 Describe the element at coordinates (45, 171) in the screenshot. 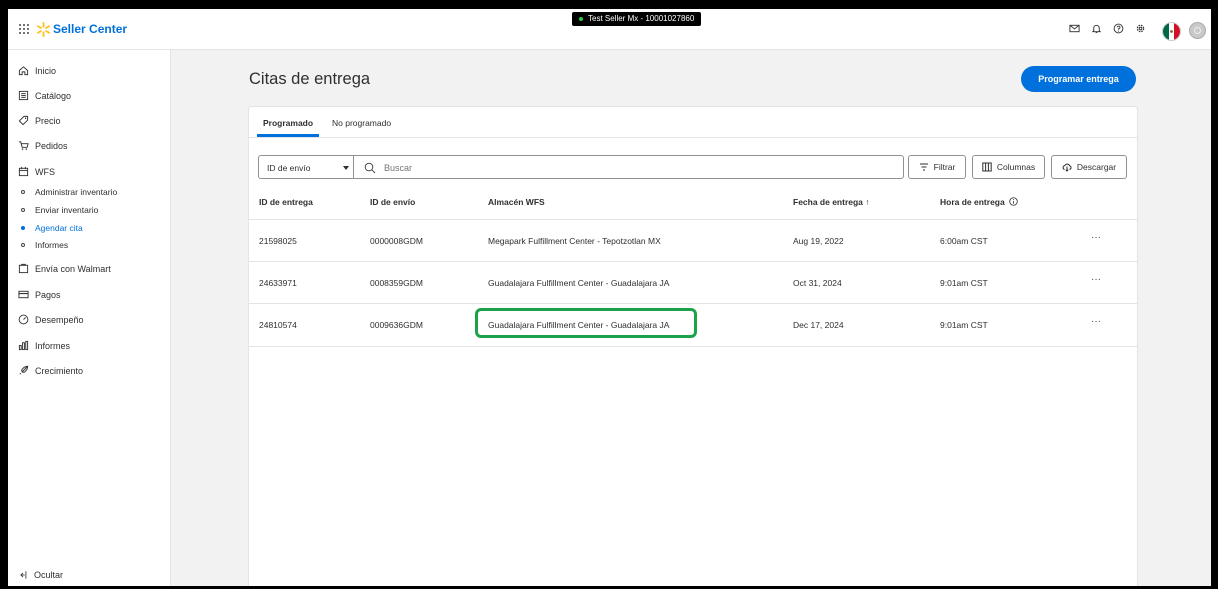

I see `sidebar-item-label: WFS` at that location.